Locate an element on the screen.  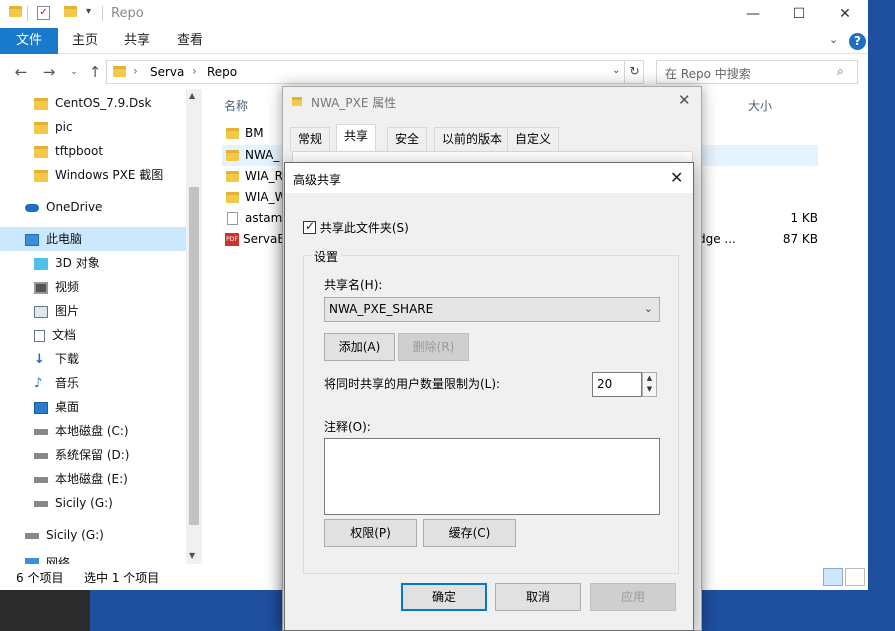
sidebar-item-label: 视频 is located at coordinates (67, 287).